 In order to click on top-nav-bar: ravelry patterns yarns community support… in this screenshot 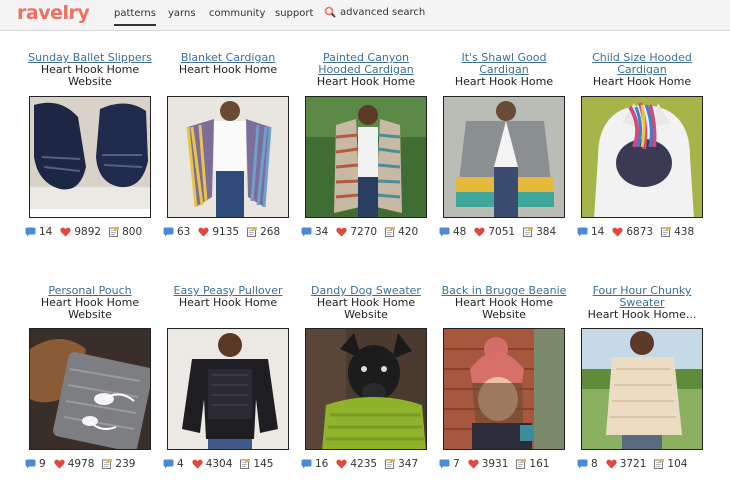, I will do `click(365, 15)`.